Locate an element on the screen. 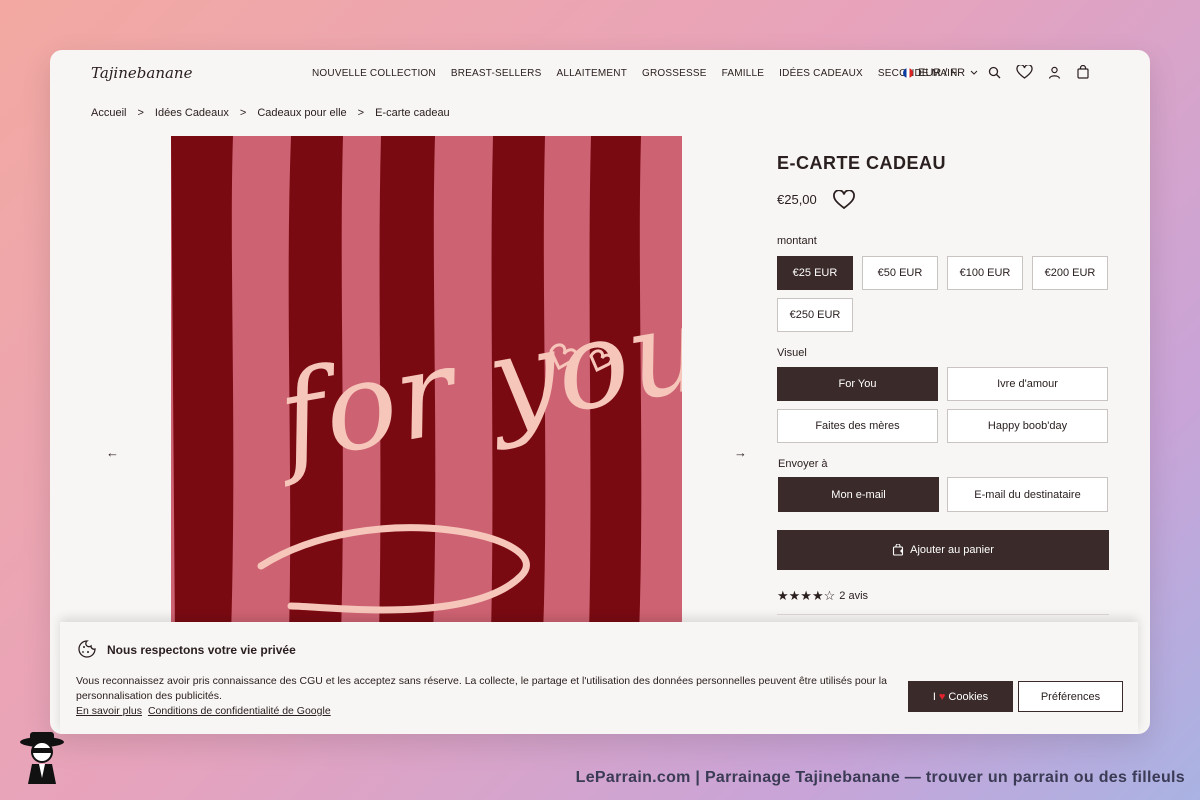 This screenshot has width=1200, height=800. currency-selector: EUR / FR is located at coordinates (940, 73).